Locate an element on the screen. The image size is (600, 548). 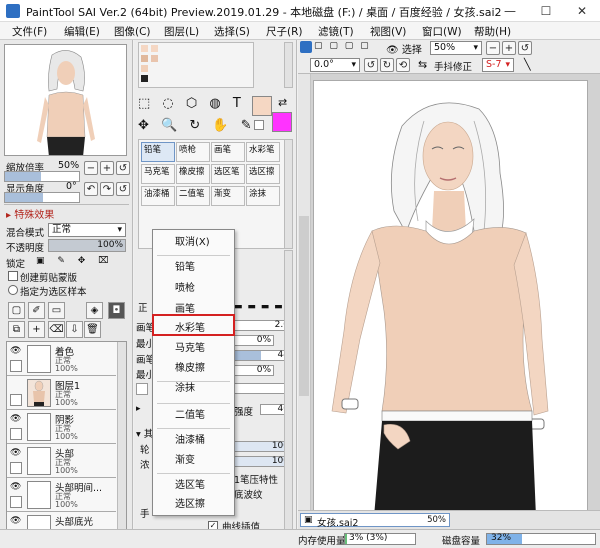
canvas-zoom-select: 50% is located at coordinates (456, 48).